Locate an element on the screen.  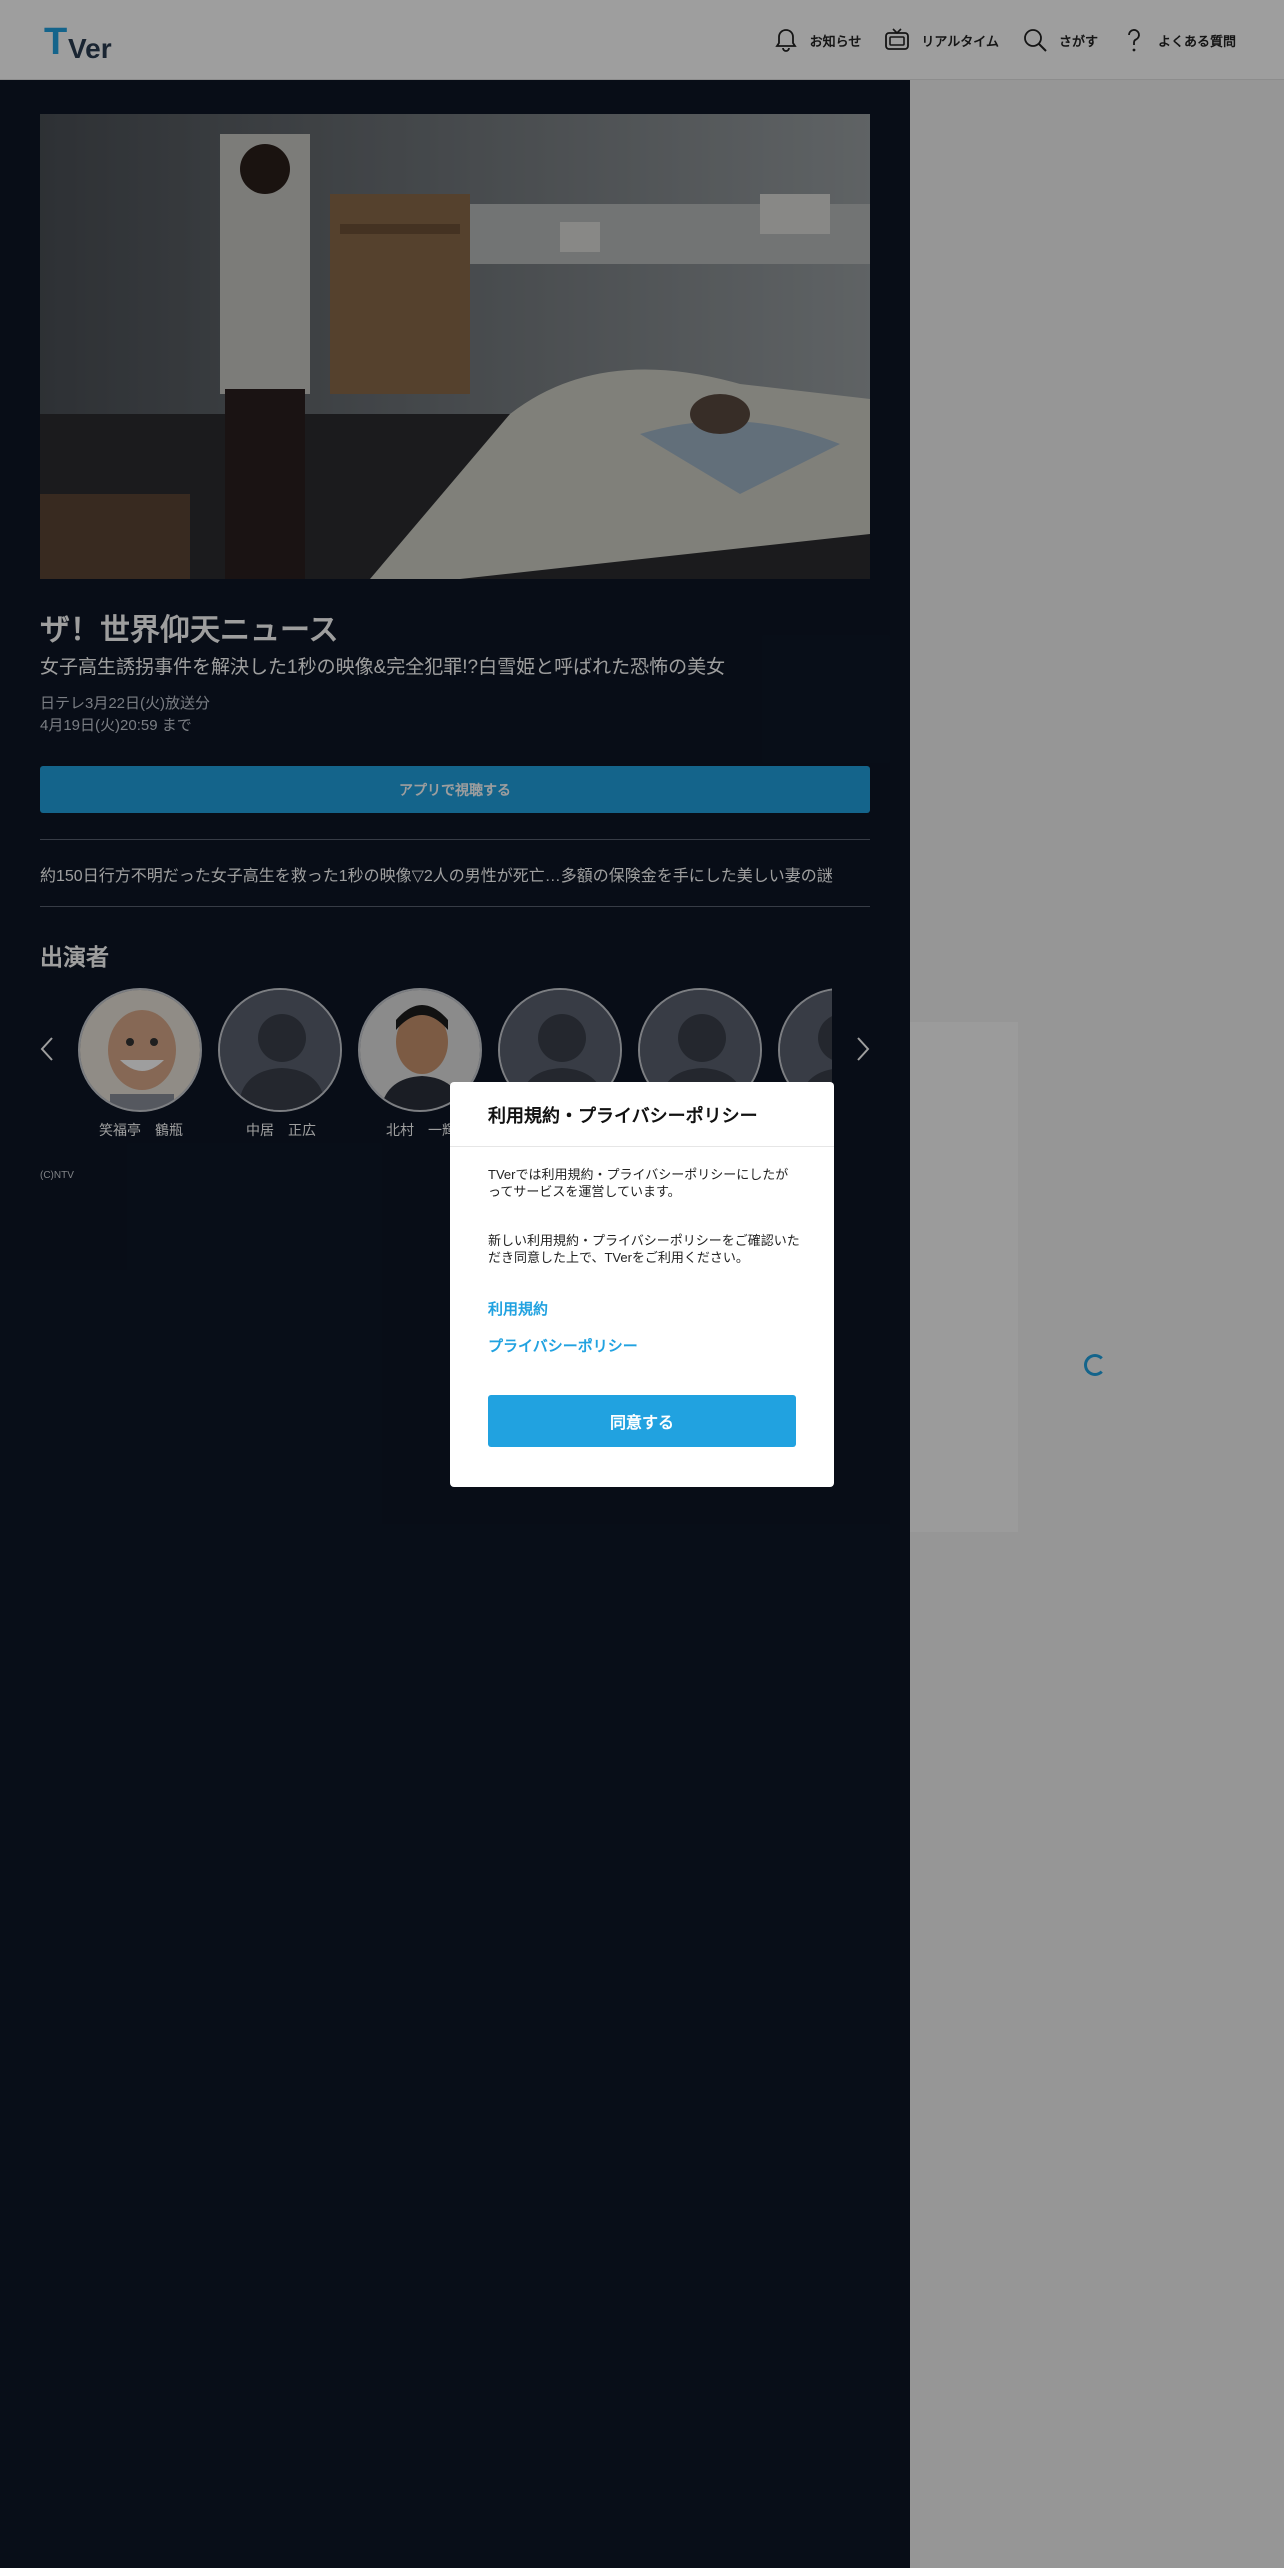
modal-title: 利用規約・プライバシーポリシー is located at coordinates (623, 1116).